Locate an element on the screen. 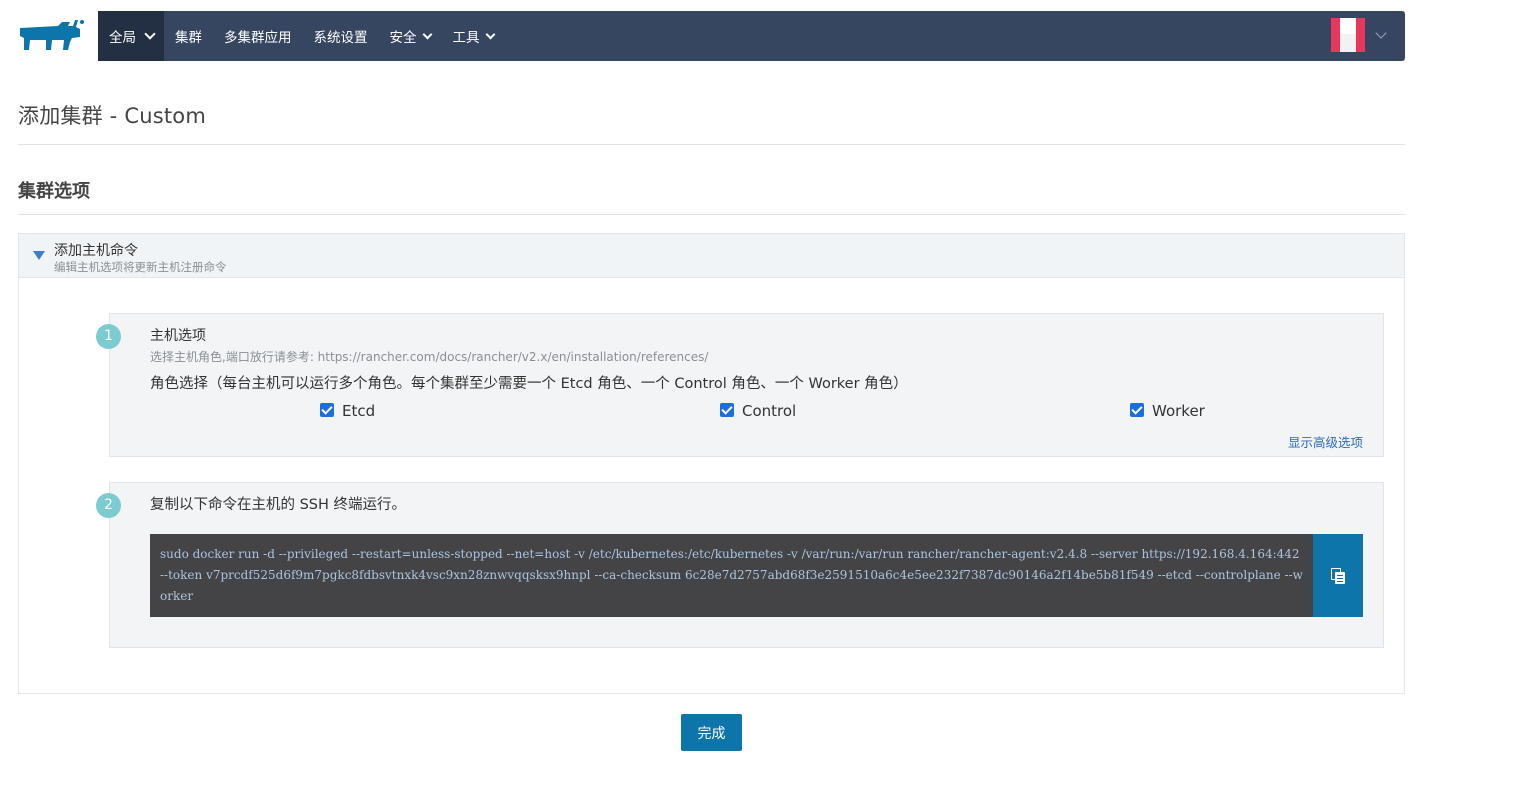 The height and width of the screenshot is (799, 1518). role-worker-label: Worker is located at coordinates (1178, 411).